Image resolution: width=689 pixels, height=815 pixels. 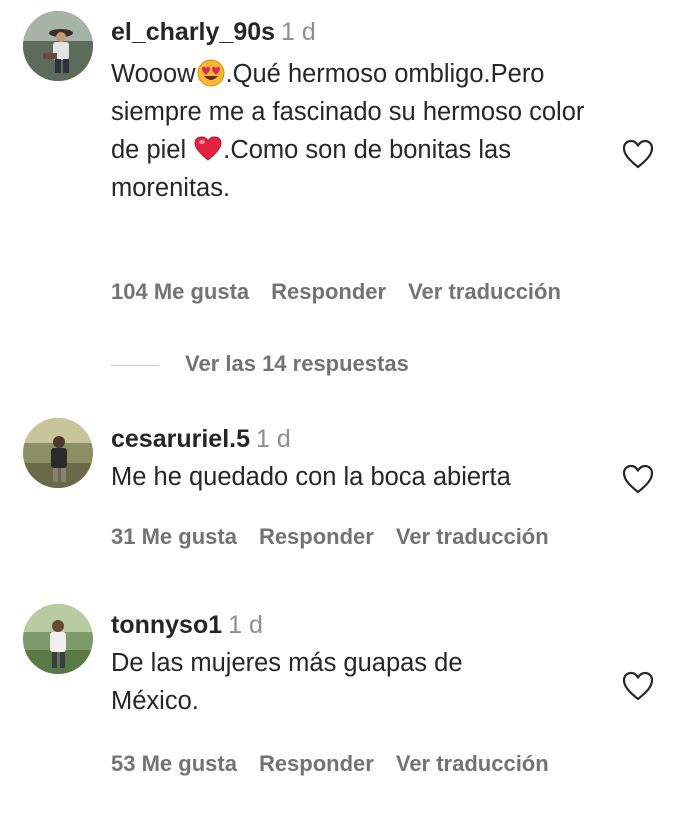 What do you see at coordinates (135, 365) in the screenshot?
I see `replies-divider` at bounding box center [135, 365].